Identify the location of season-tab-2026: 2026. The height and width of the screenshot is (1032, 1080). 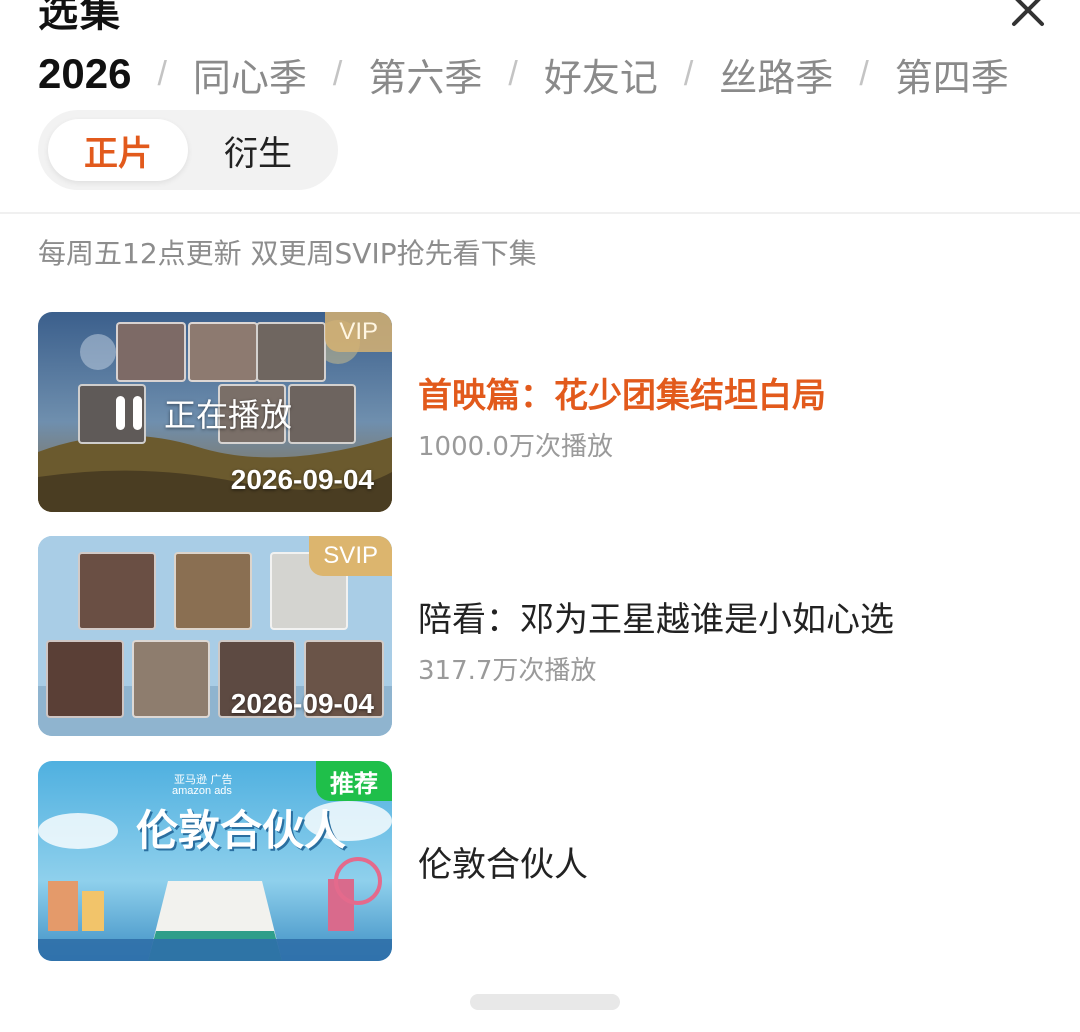
(84, 74).